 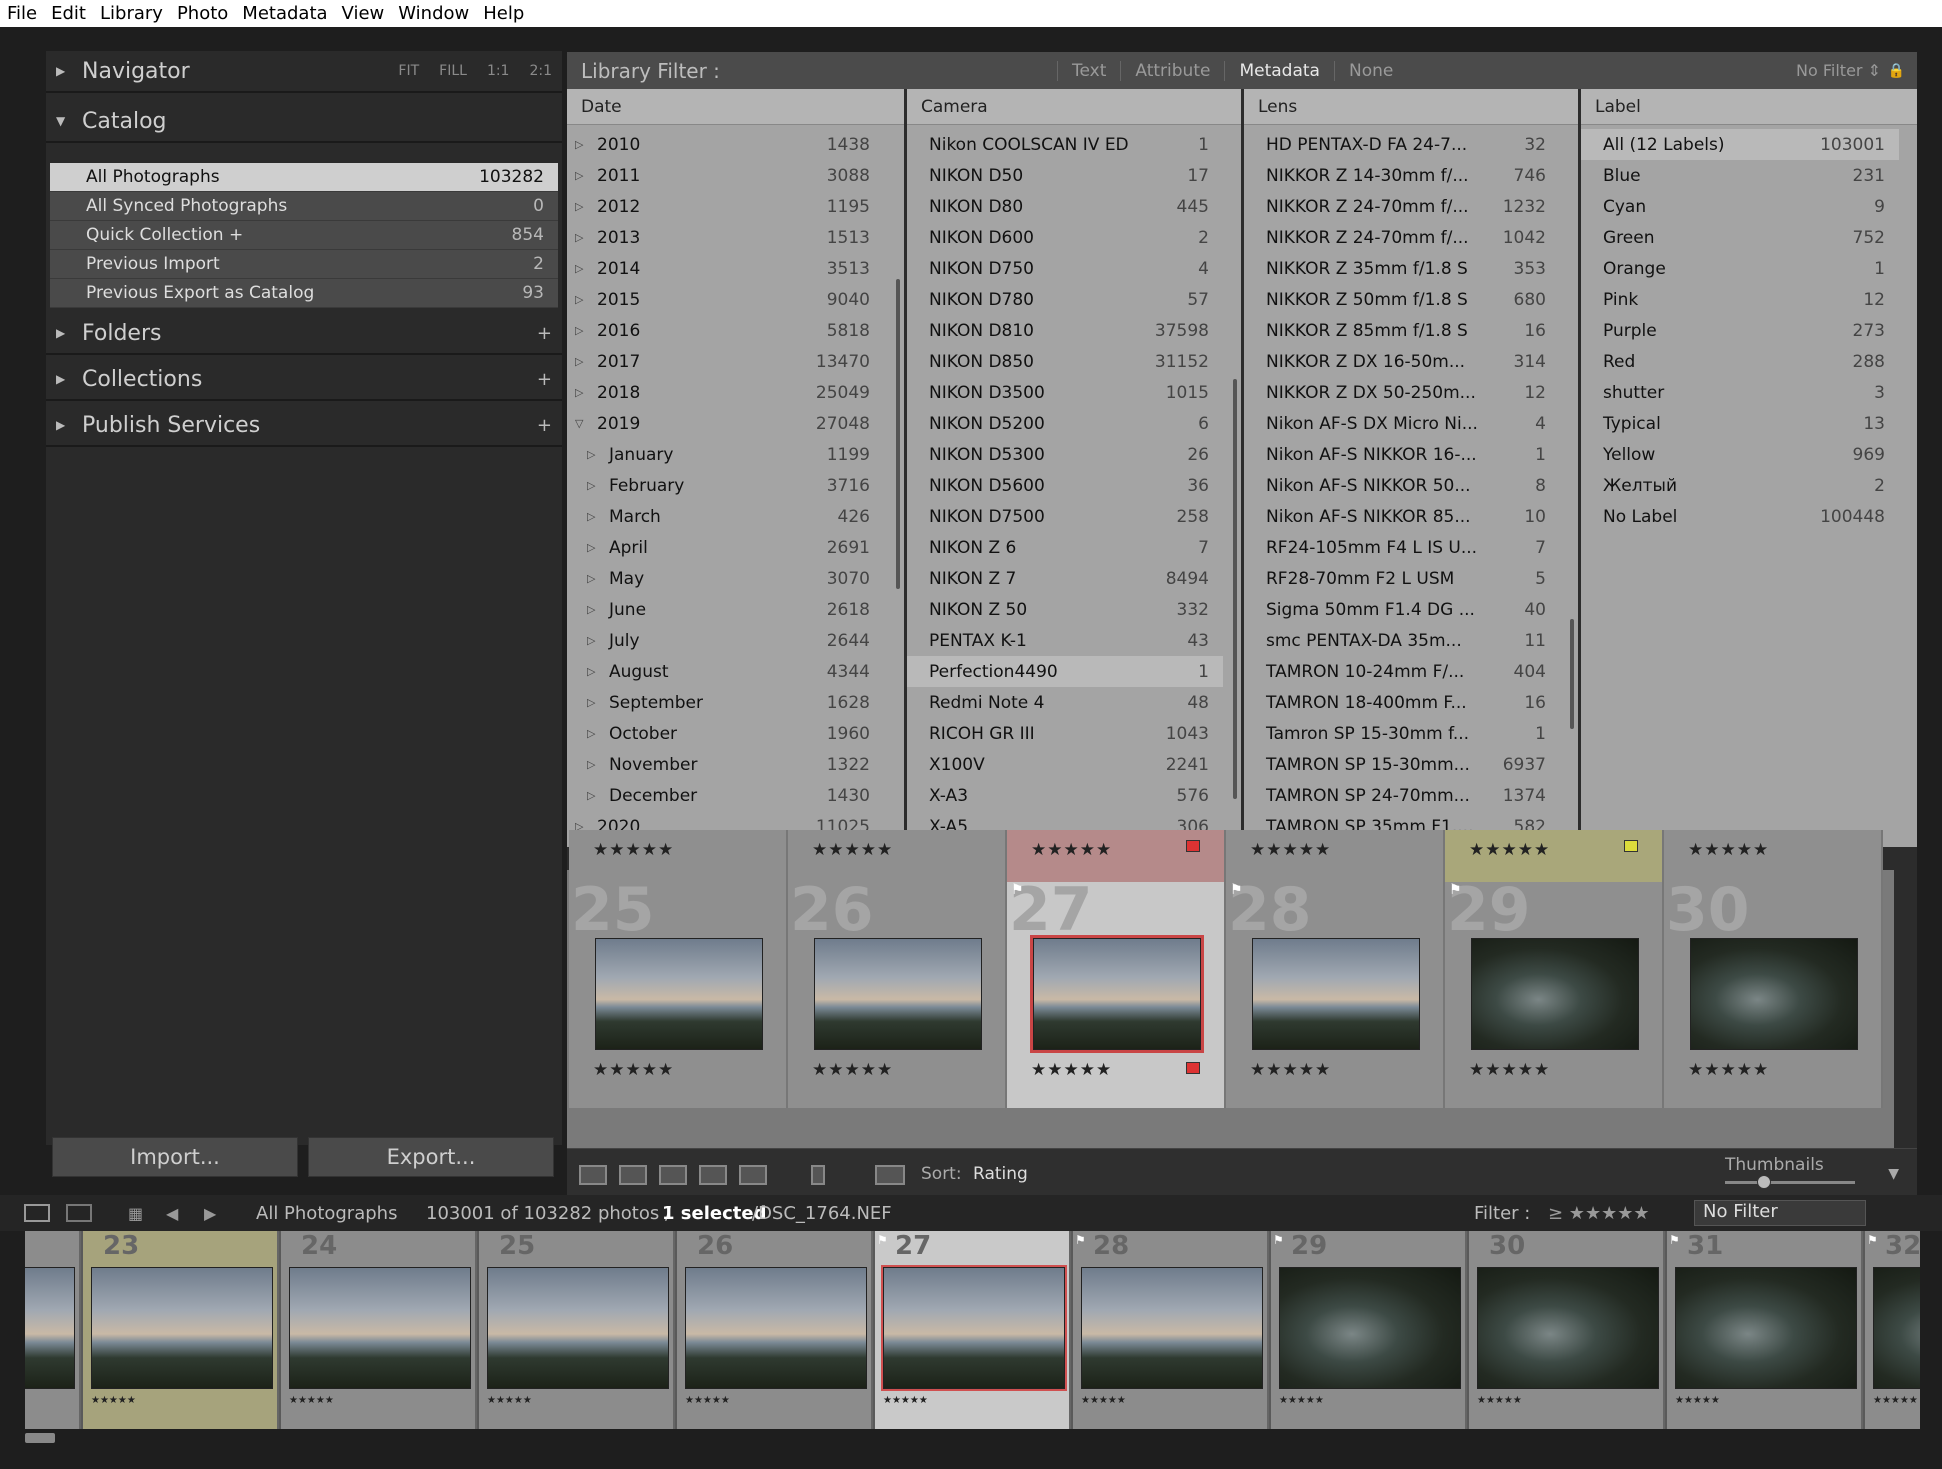 What do you see at coordinates (1402, 299) in the screenshot?
I see `lens-row: NIKKOR Z 50mm f/1.8 S 680` at bounding box center [1402, 299].